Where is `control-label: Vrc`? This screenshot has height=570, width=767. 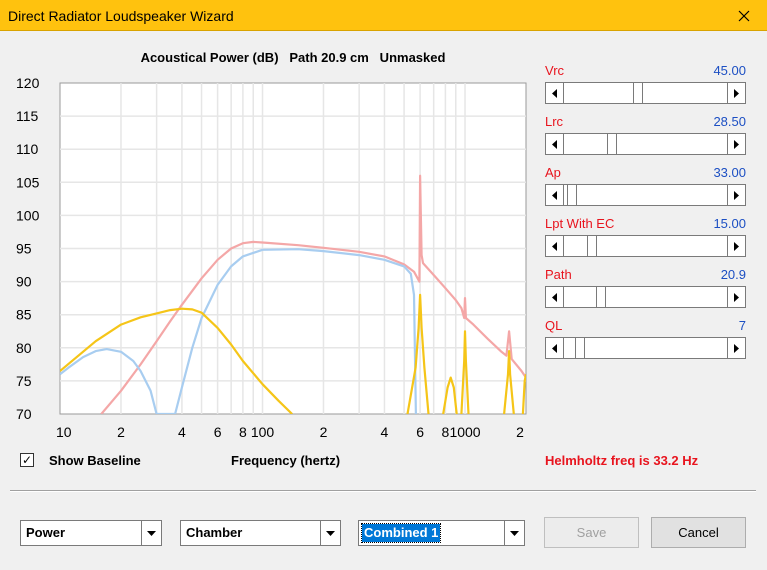 control-label: Vrc is located at coordinates (555, 70).